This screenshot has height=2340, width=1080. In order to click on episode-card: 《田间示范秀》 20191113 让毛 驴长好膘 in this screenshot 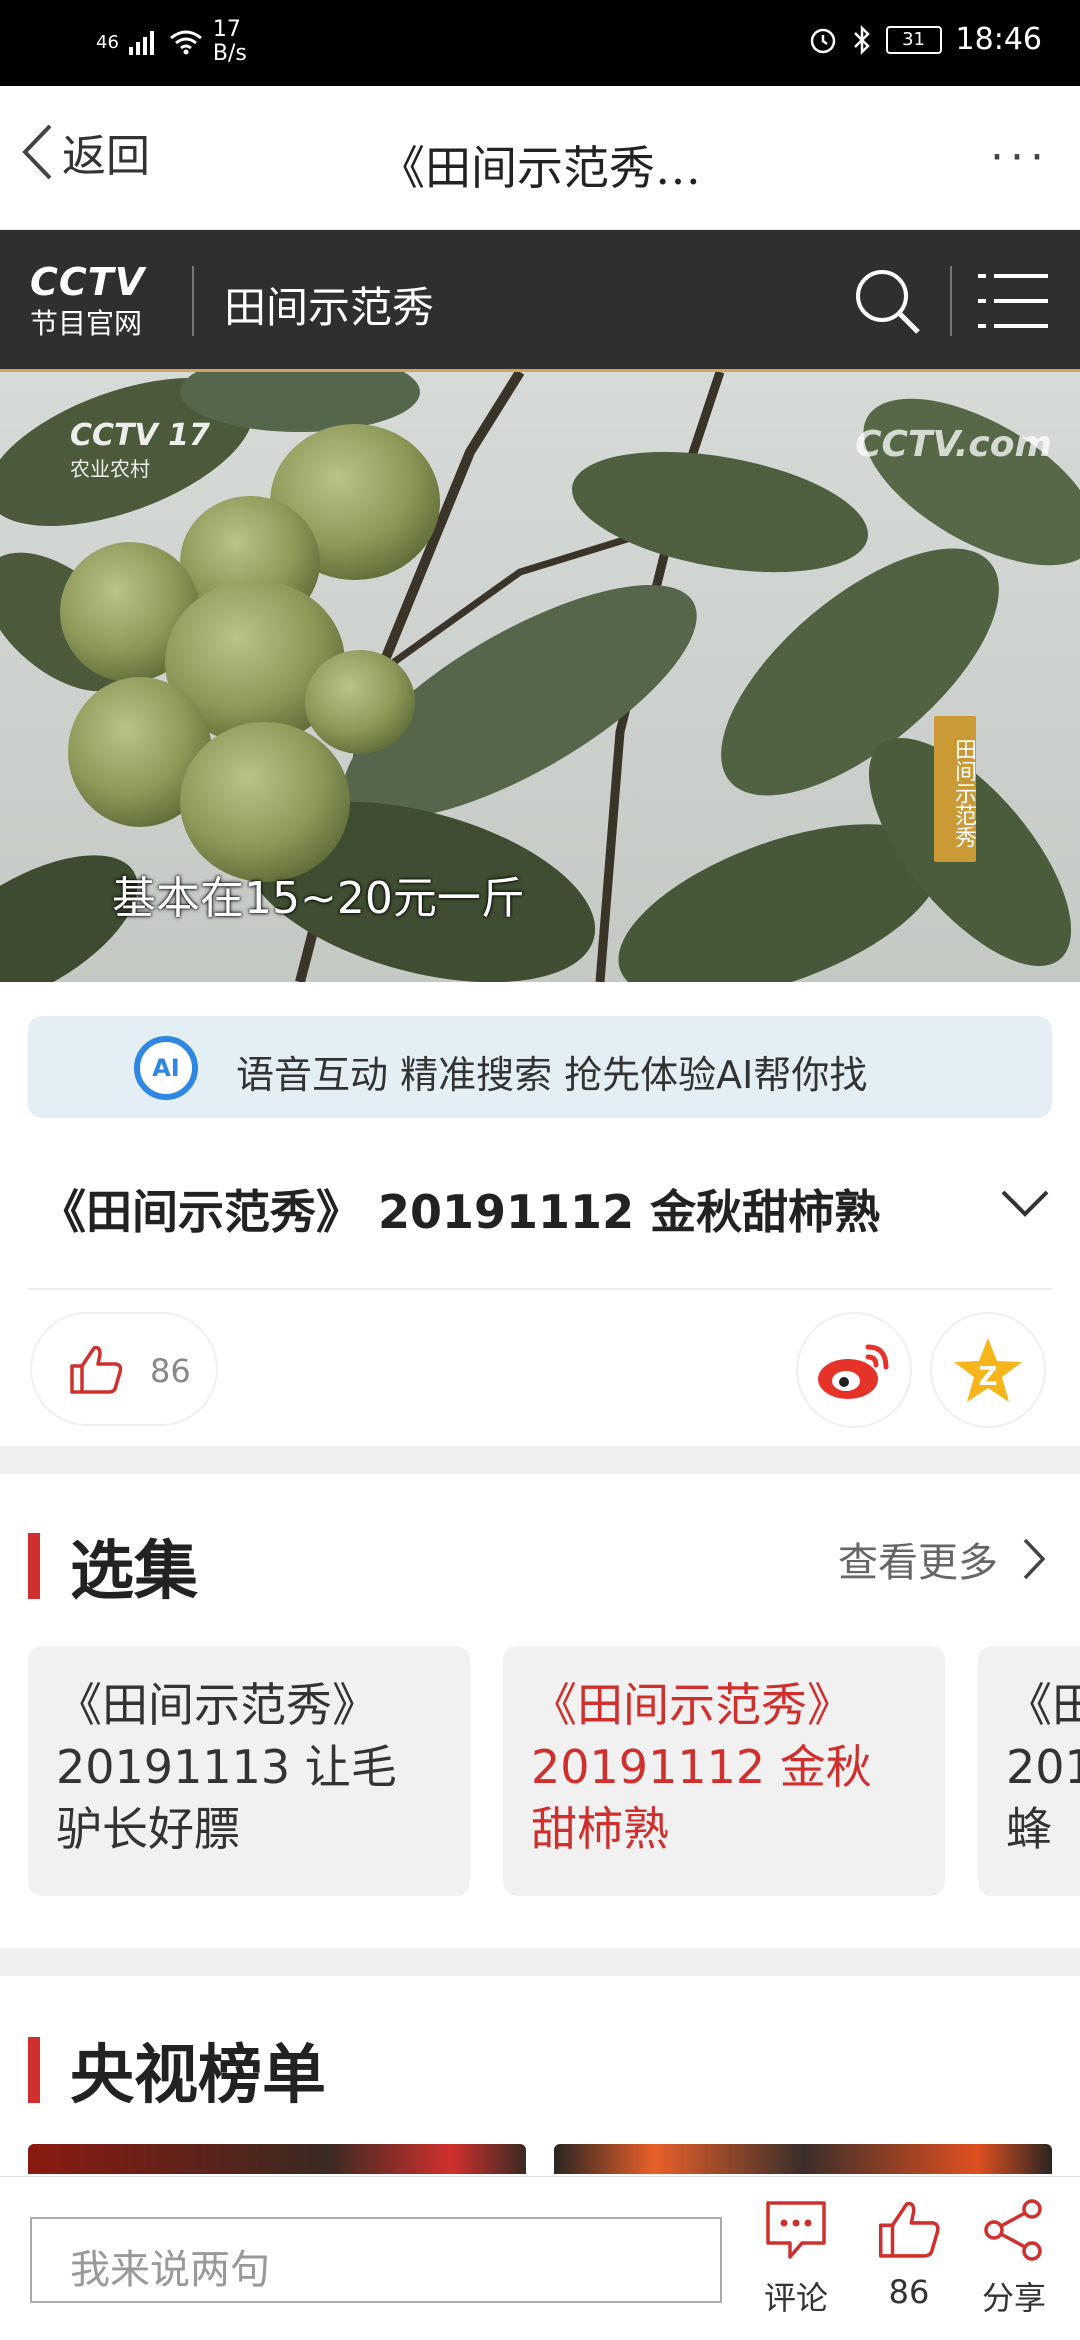, I will do `click(249, 1771)`.